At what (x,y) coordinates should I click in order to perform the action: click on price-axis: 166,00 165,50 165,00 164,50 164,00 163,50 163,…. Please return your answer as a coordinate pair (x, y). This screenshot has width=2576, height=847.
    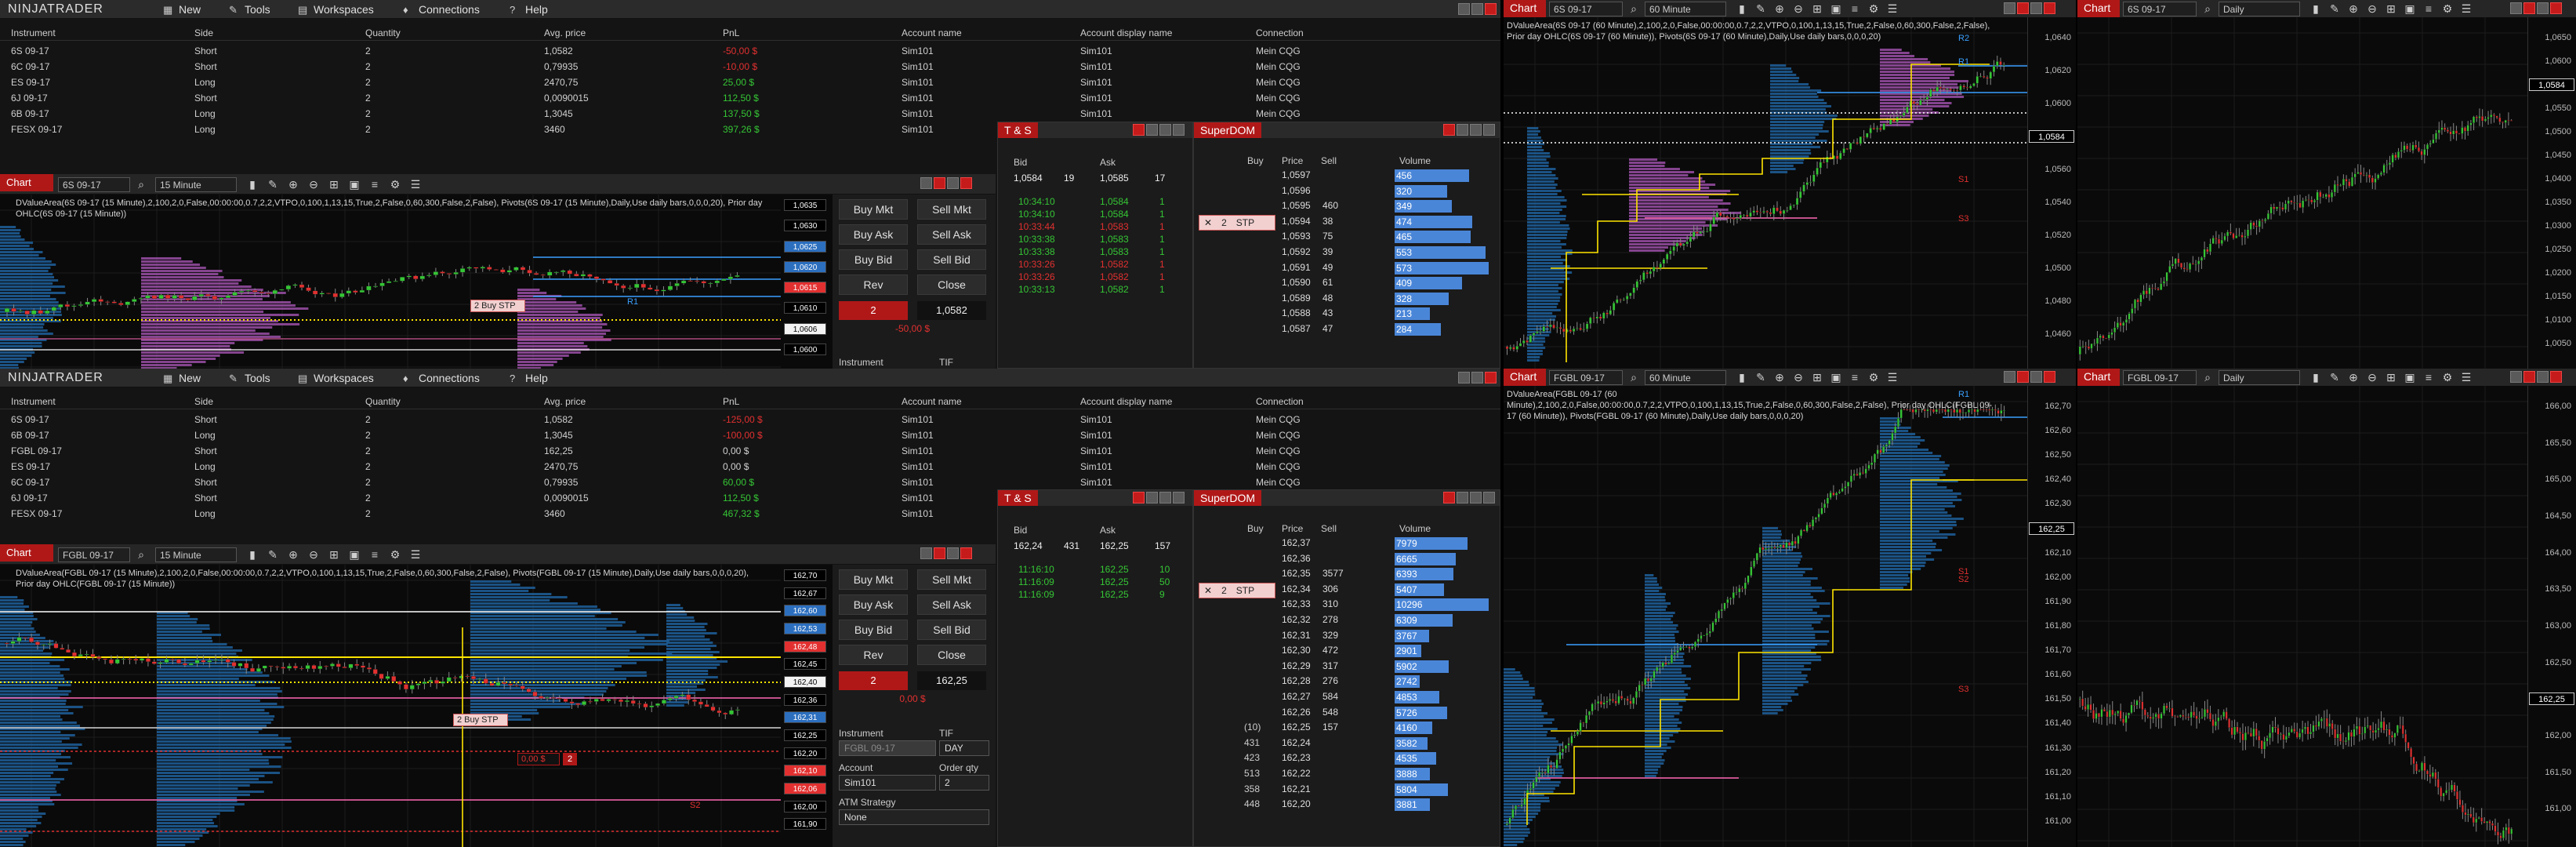
    Looking at the image, I should click on (2551, 616).